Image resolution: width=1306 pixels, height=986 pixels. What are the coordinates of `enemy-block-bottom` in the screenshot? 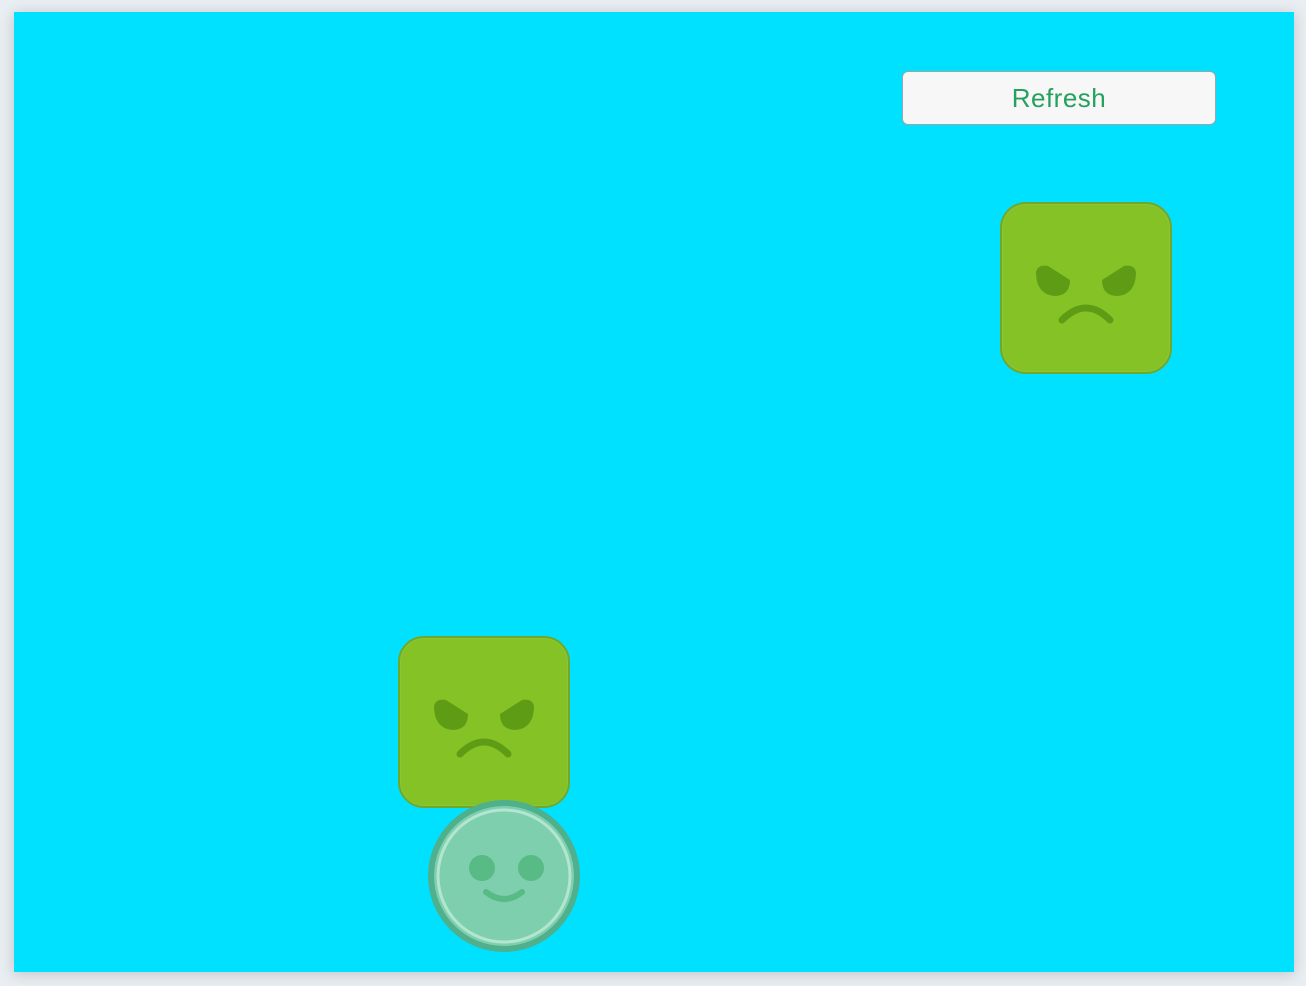 It's located at (484, 722).